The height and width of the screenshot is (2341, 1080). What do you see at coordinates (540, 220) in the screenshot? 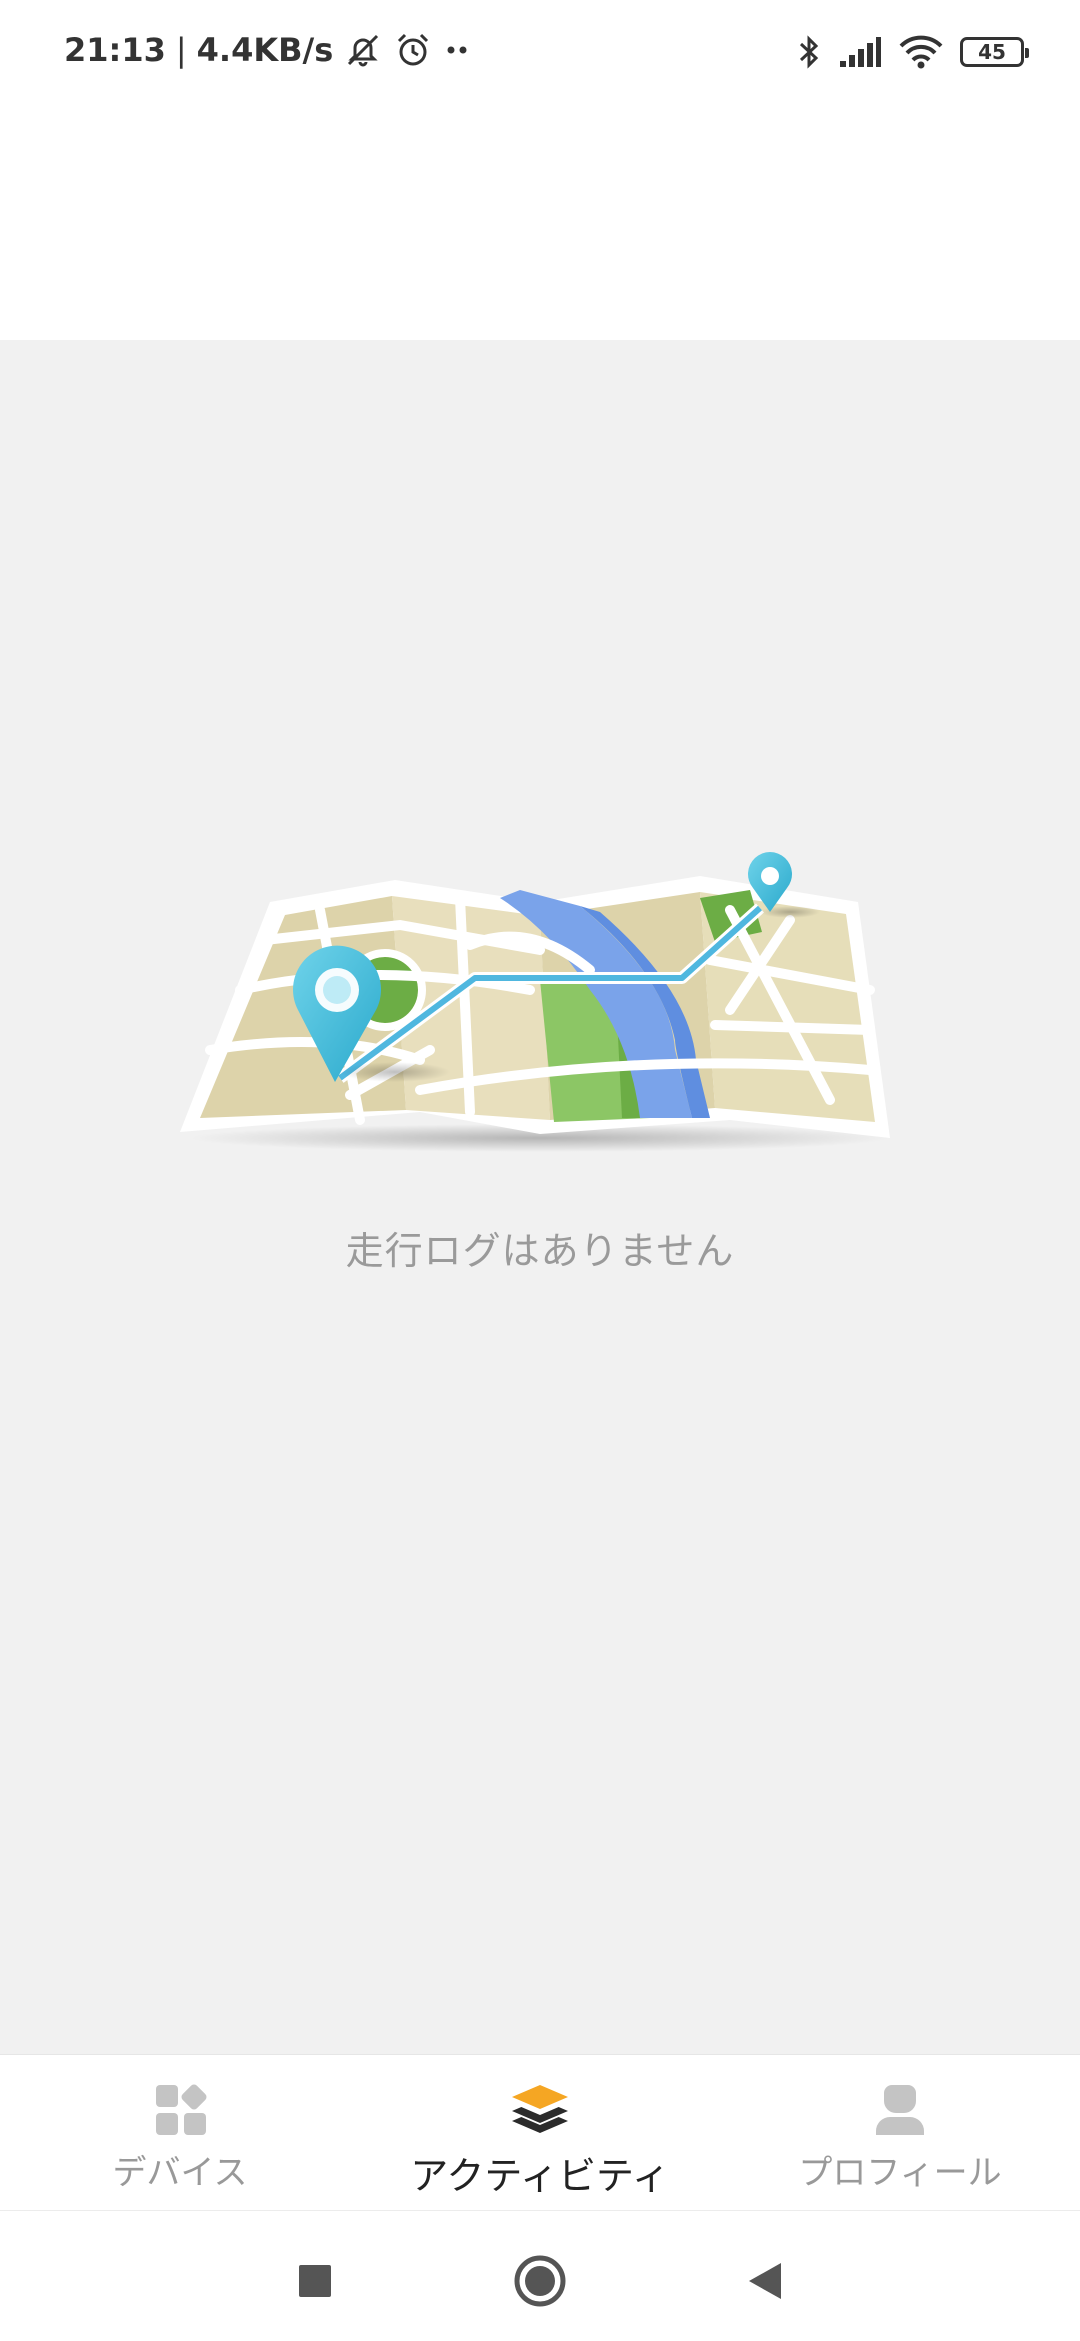
I see `app-header` at bounding box center [540, 220].